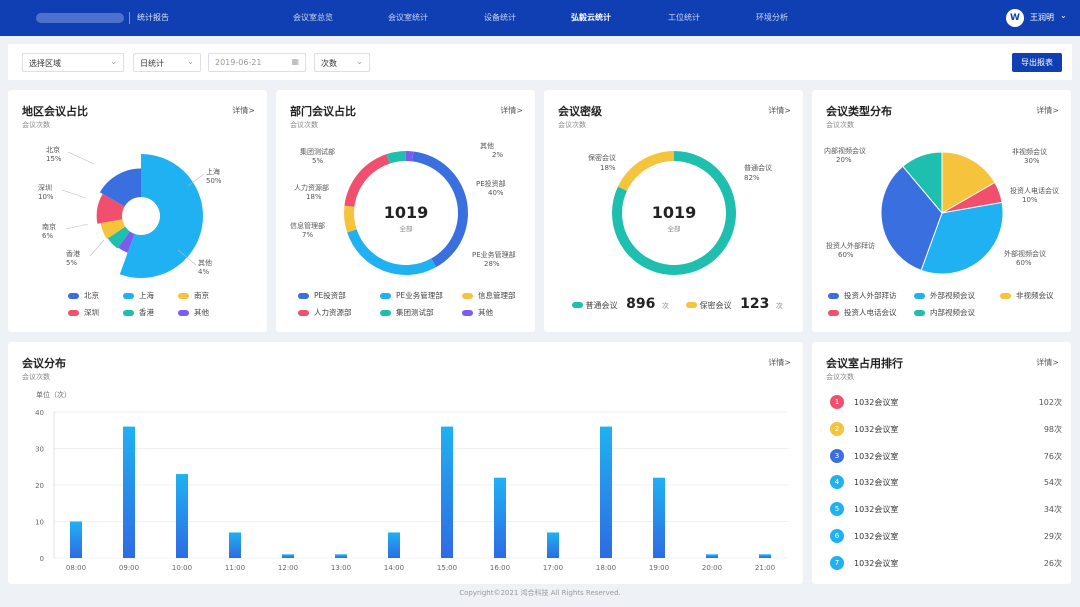  Describe the element at coordinates (837, 402) in the screenshot. I see `rank-badge: 1` at that location.